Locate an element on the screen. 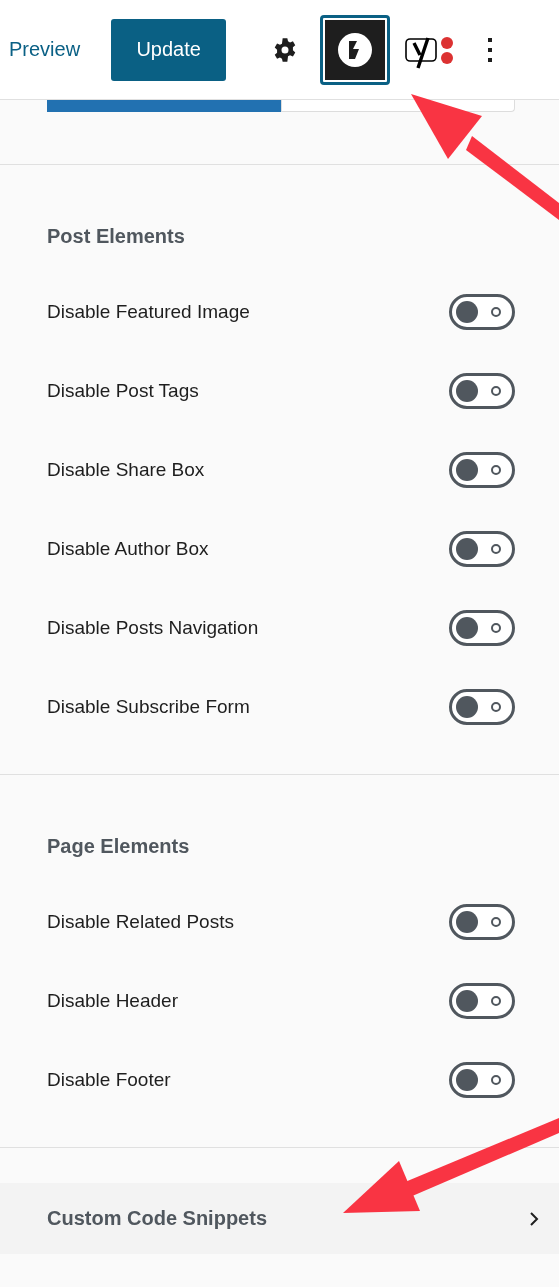 Image resolution: width=559 pixels, height=1287 pixels. toggle-label: Disable Header is located at coordinates (112, 1000).